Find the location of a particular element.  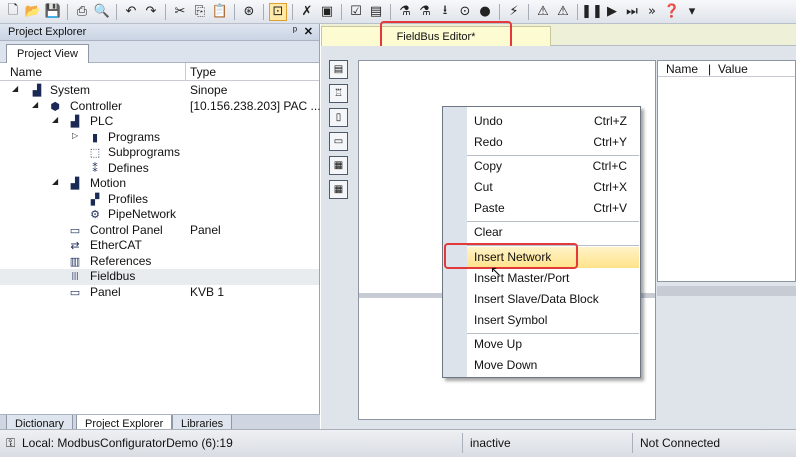

tree-item-panel: ▭ Panel KVB 1 is located at coordinates (159, 293).